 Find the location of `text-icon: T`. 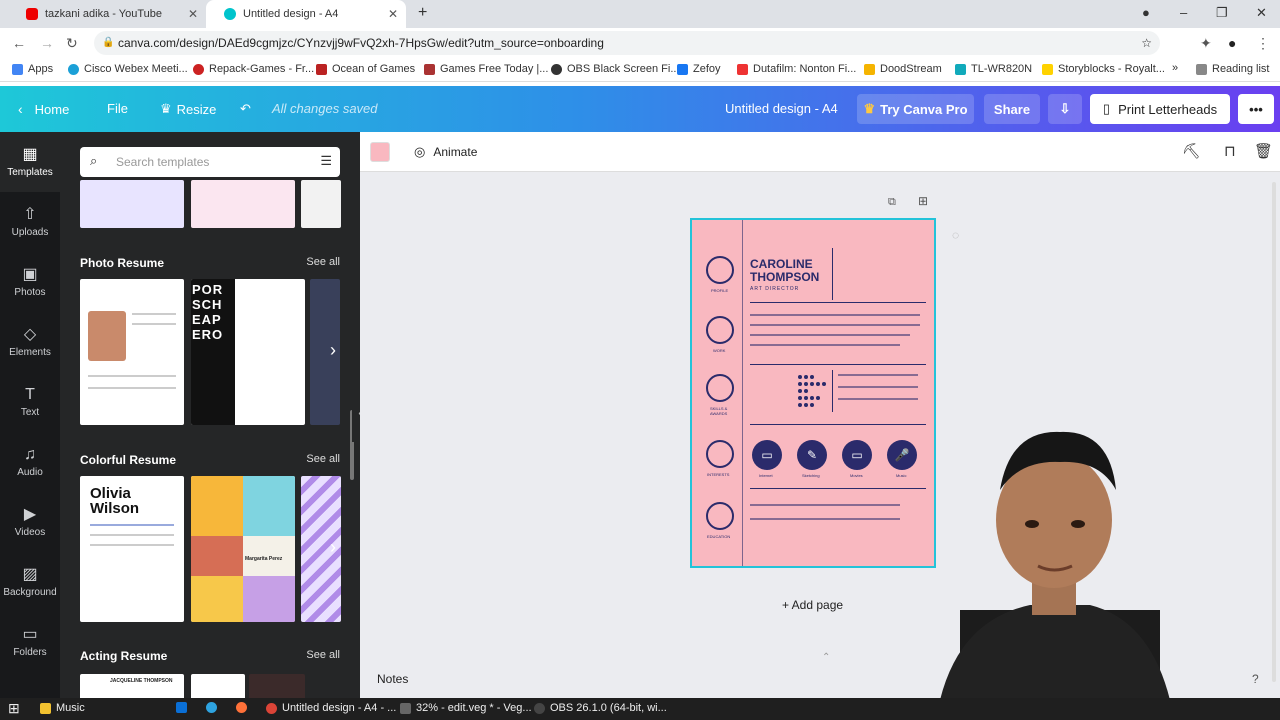

text-icon: T is located at coordinates (30, 394).